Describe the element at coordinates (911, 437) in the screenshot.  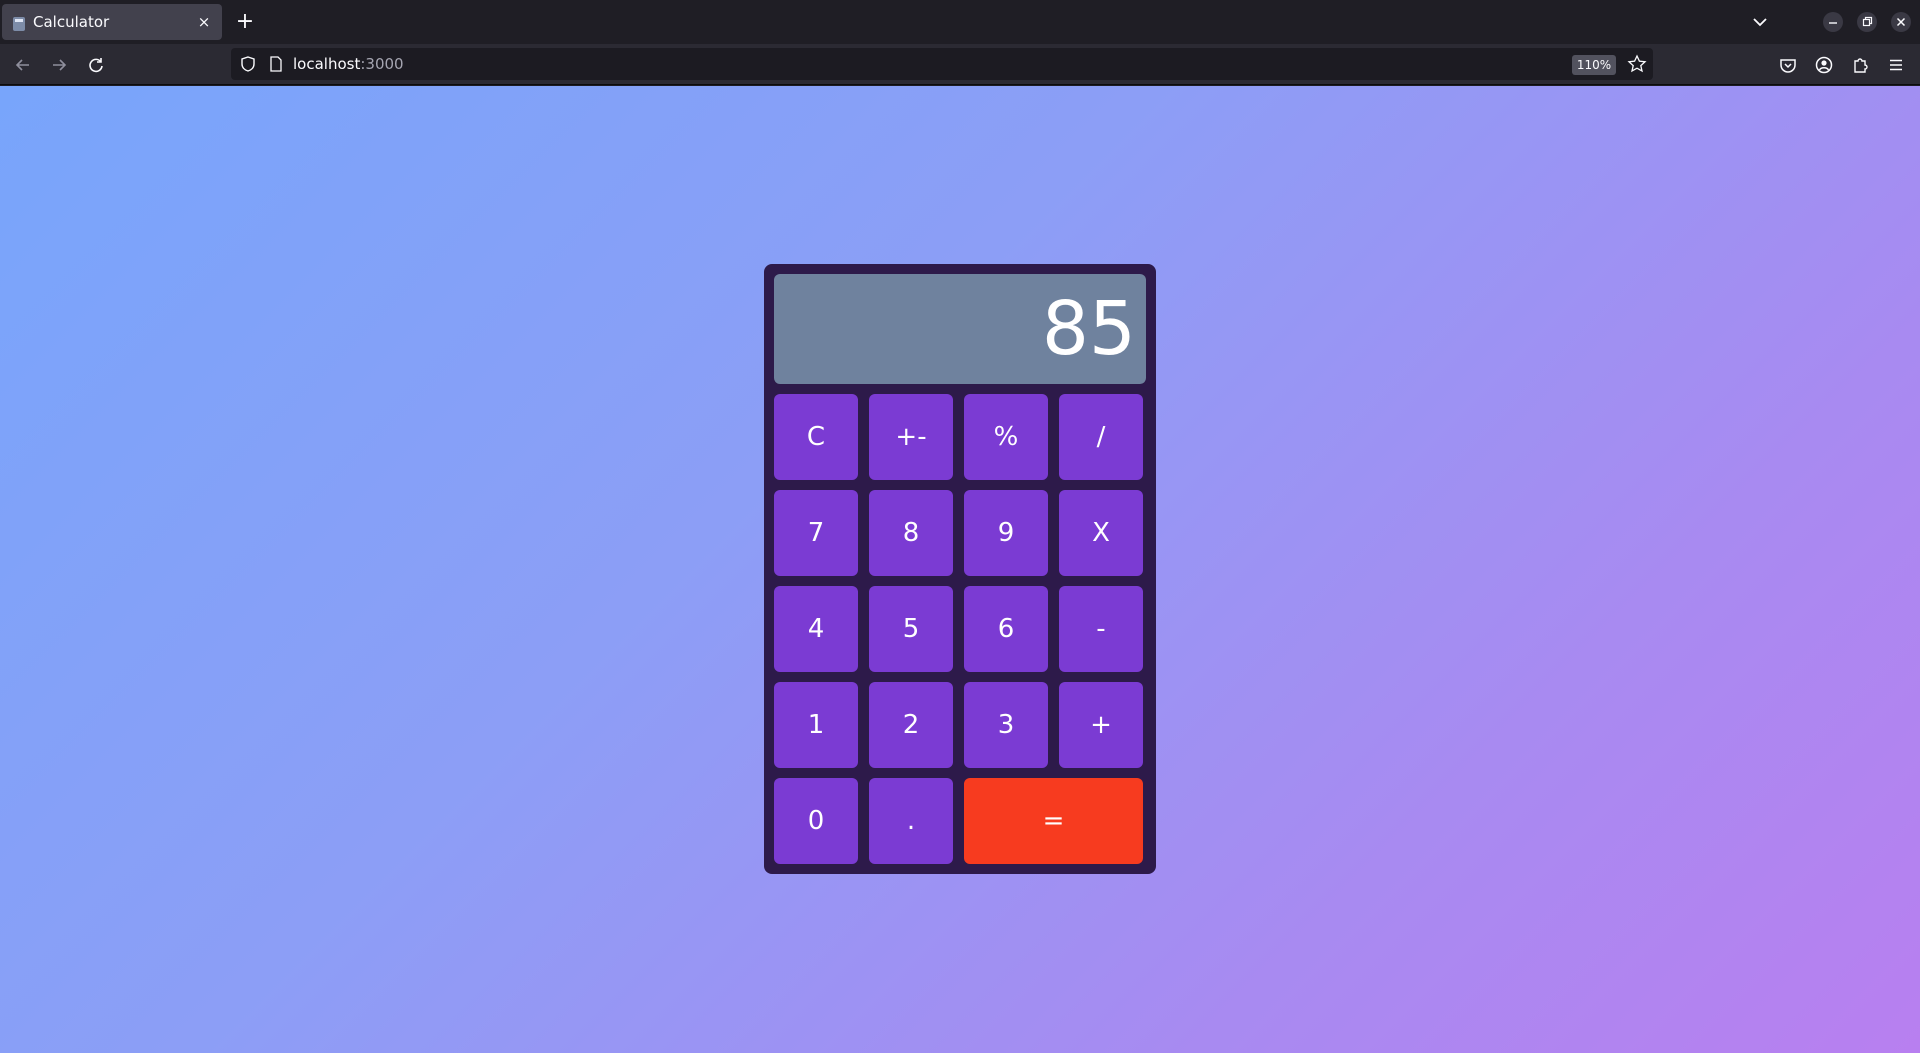
I see `toggle-sign-button: +-` at that location.